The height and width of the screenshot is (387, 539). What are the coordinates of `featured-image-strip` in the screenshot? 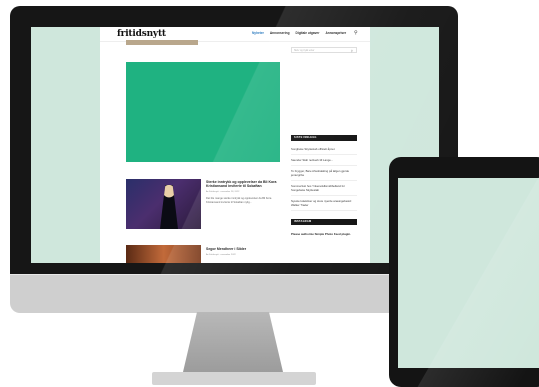 It's located at (162, 42).